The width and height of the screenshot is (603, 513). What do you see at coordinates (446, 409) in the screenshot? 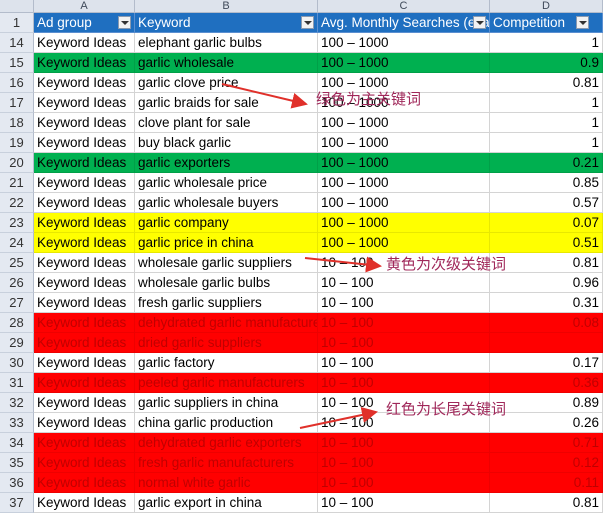
I see `annotation-red-longtail-keywords: 红色为长尾关键词` at bounding box center [446, 409].